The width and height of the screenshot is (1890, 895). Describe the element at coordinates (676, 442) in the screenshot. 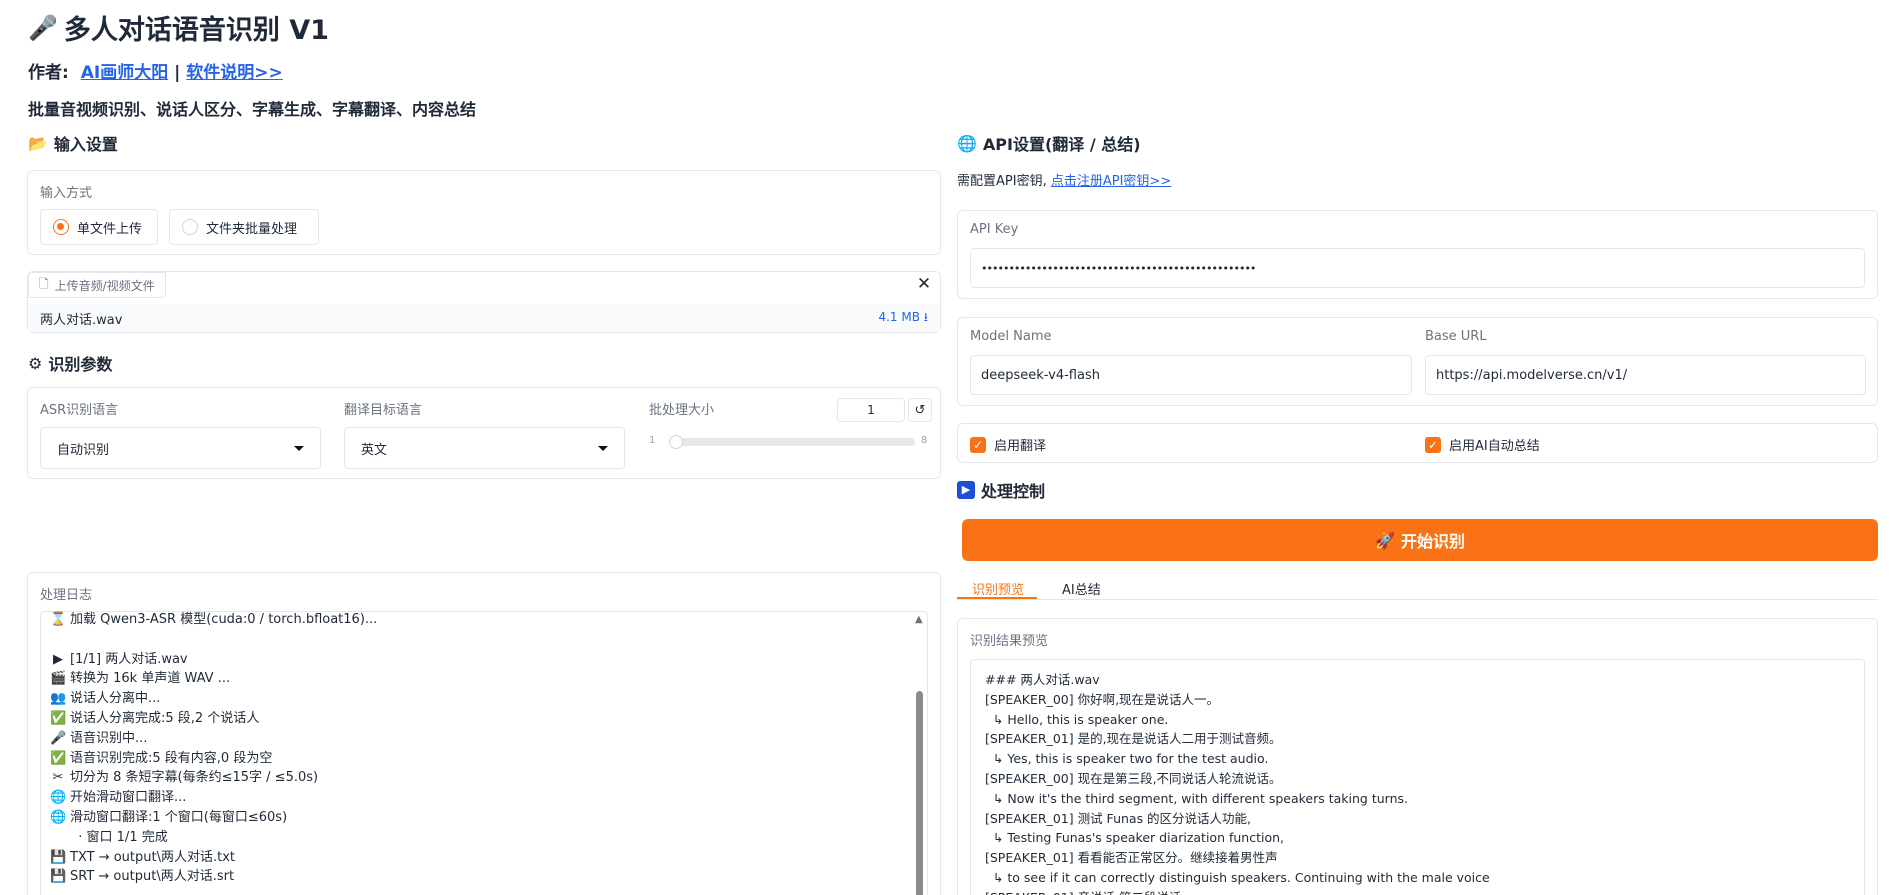

I see `slider-thumb` at that location.